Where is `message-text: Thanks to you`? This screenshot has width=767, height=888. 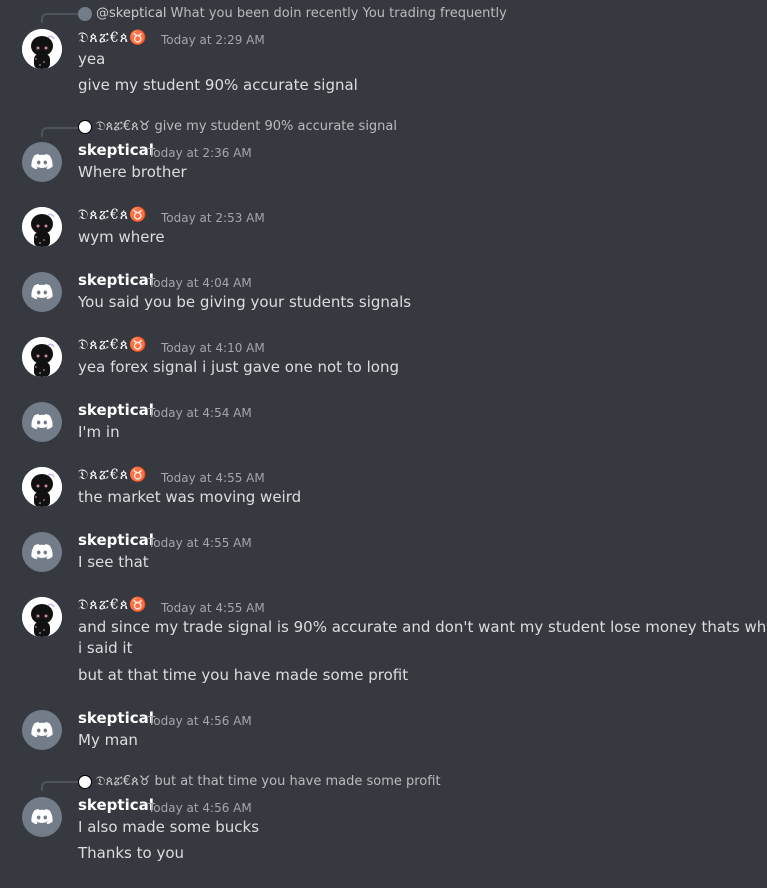 message-text: Thanks to you is located at coordinates (131, 853).